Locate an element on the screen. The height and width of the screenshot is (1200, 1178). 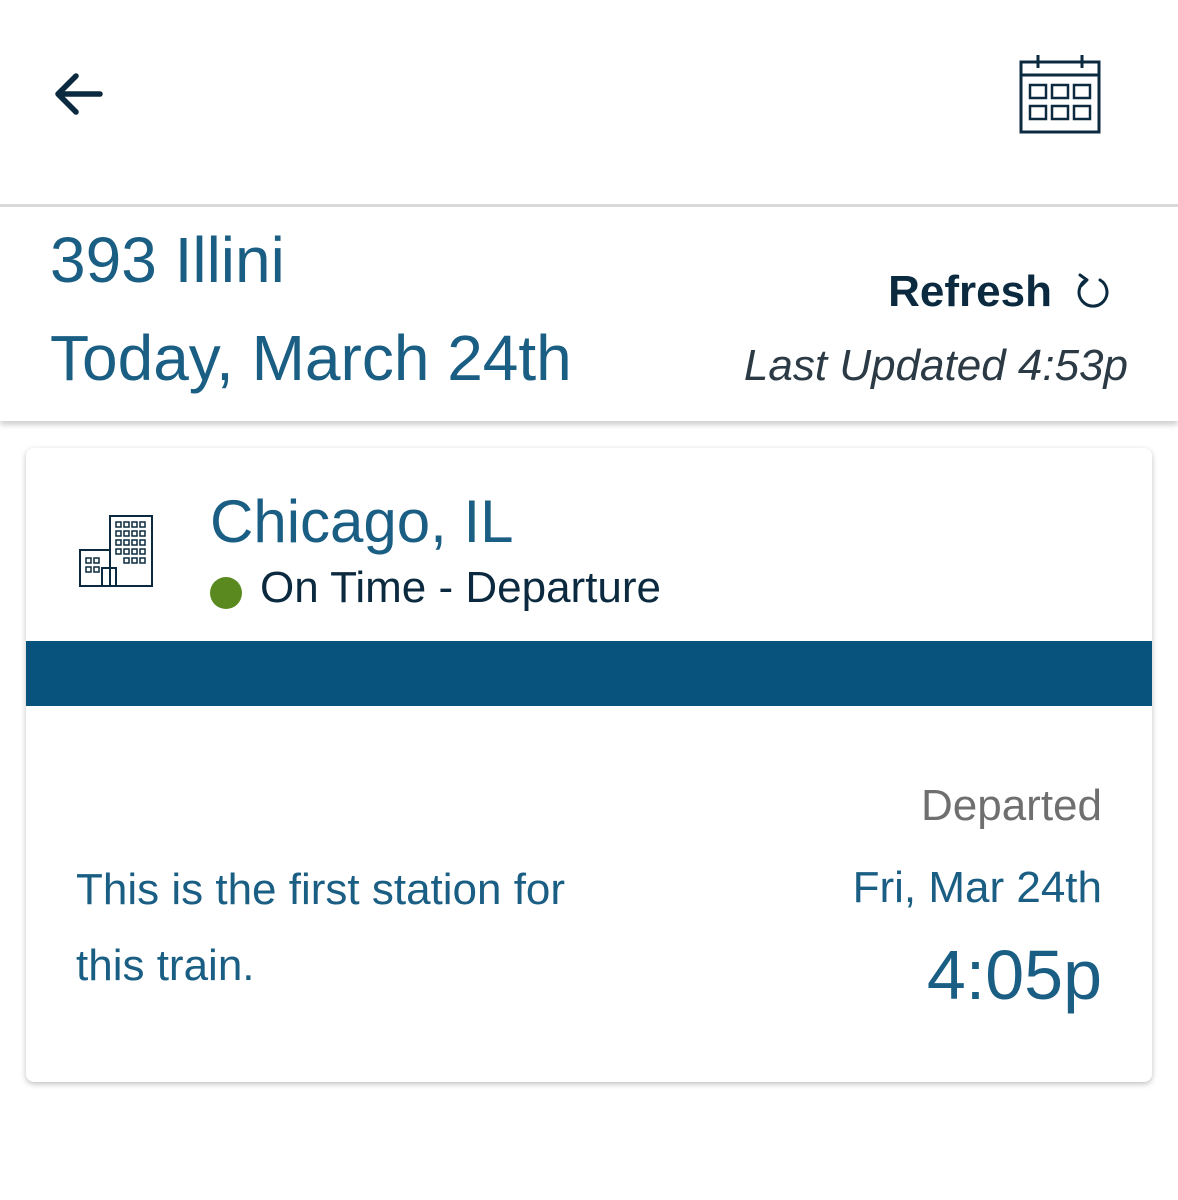
status-bar is located at coordinates (589, 673).